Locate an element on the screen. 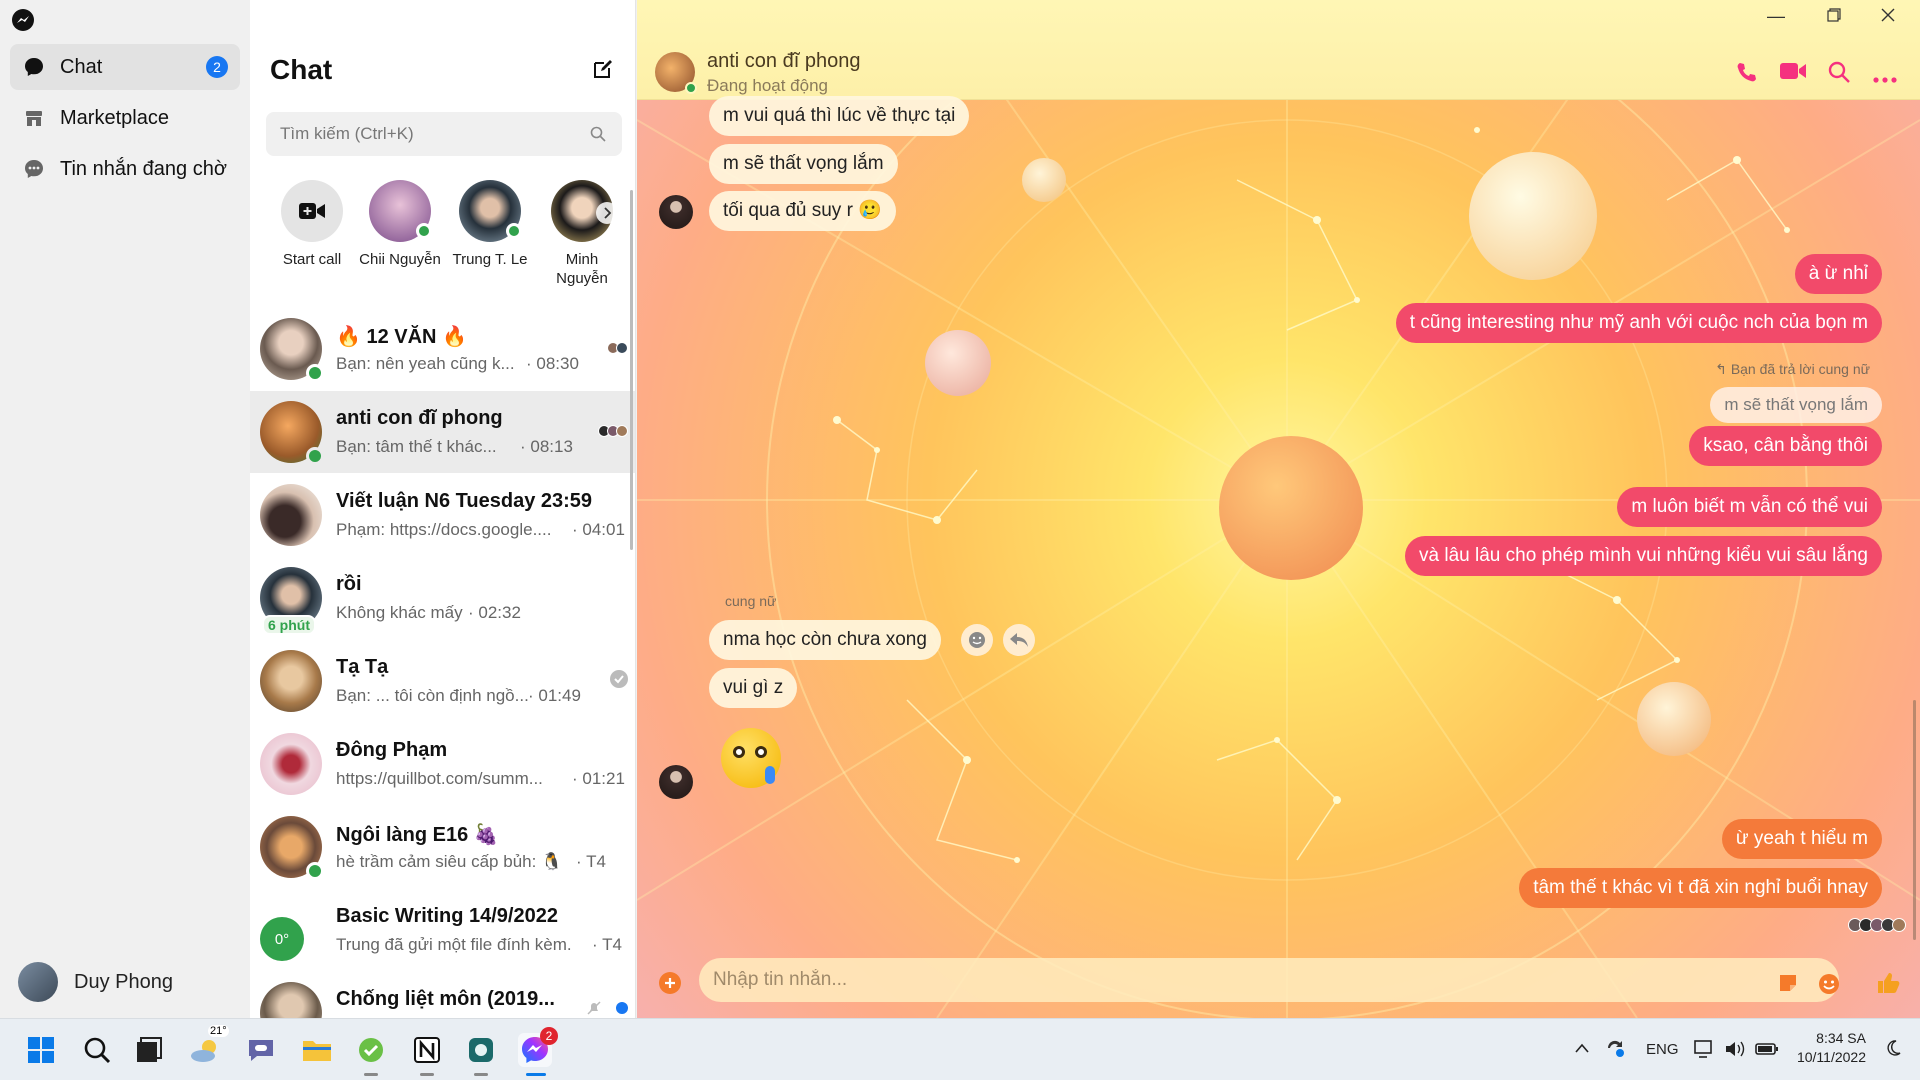 The width and height of the screenshot is (1920, 1080). scrollbar is located at coordinates (631, 370).